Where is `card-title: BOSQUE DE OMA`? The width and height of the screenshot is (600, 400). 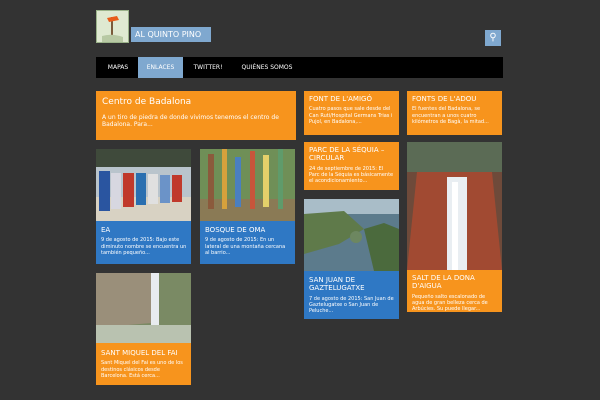
card-title: BOSQUE DE OMA is located at coordinates (248, 230).